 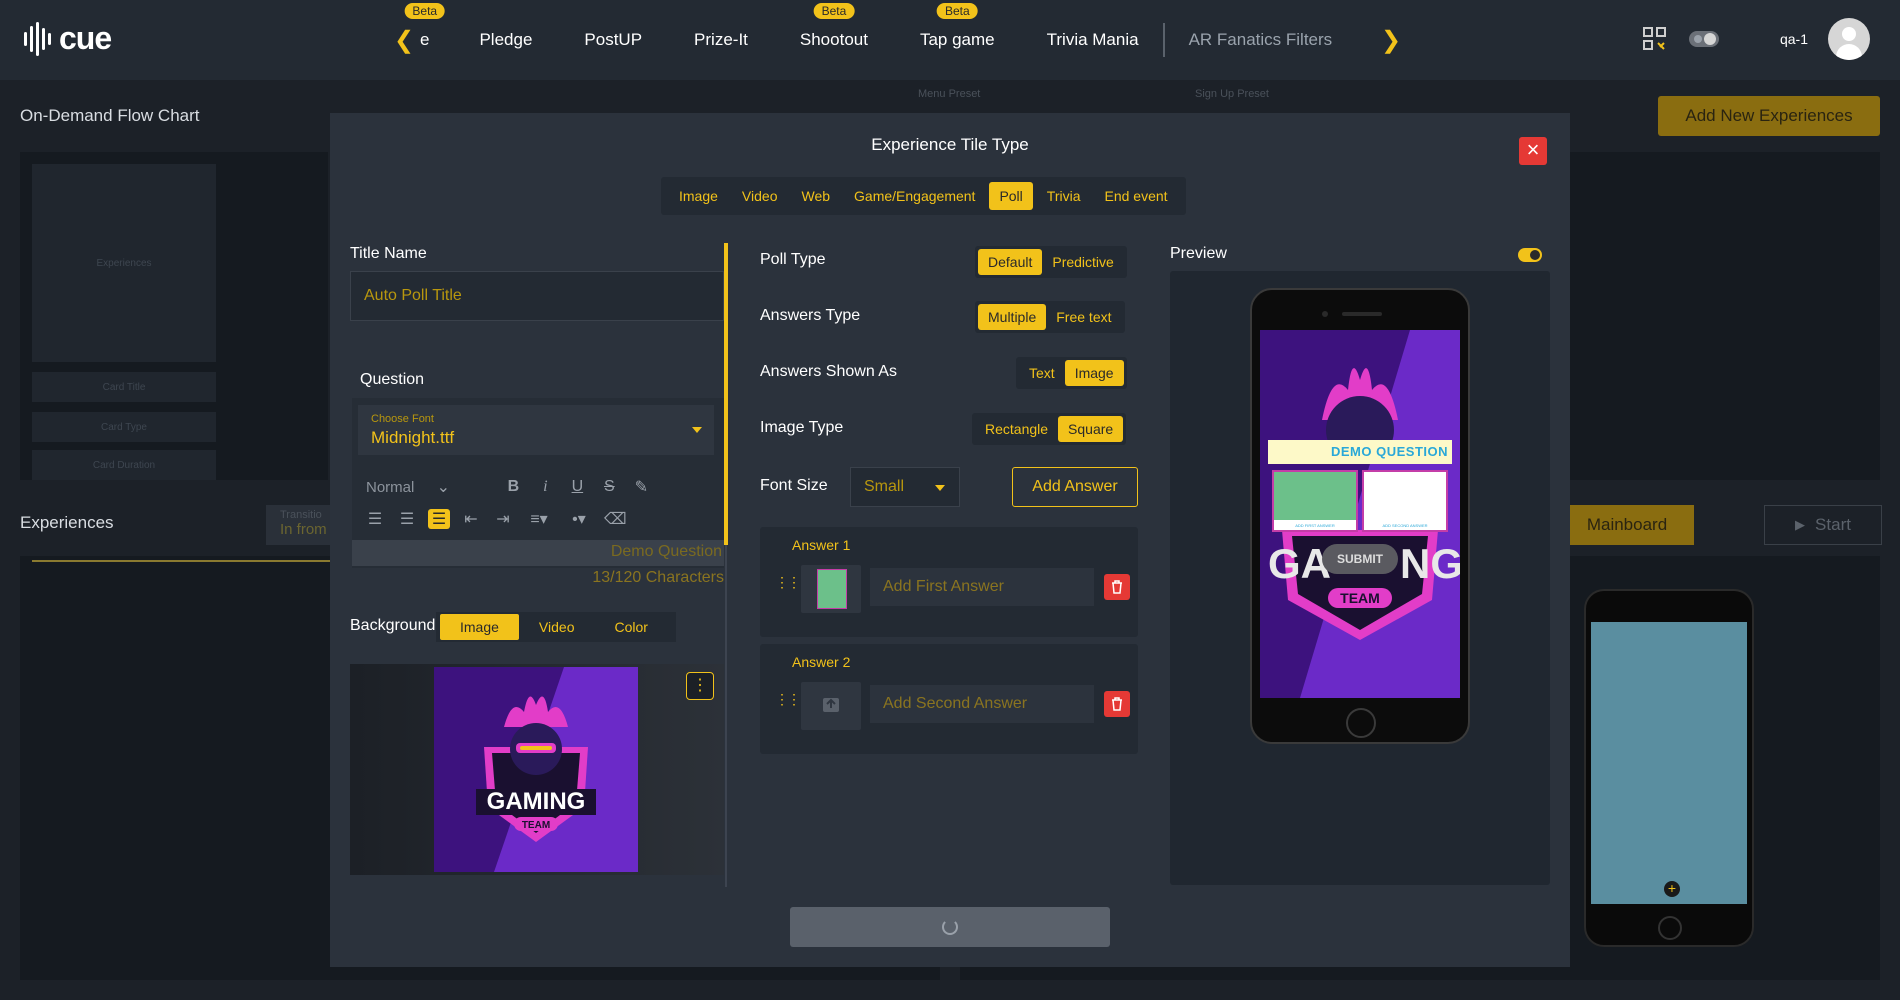 What do you see at coordinates (905, 487) in the screenshot?
I see `font-size-select: Small` at bounding box center [905, 487].